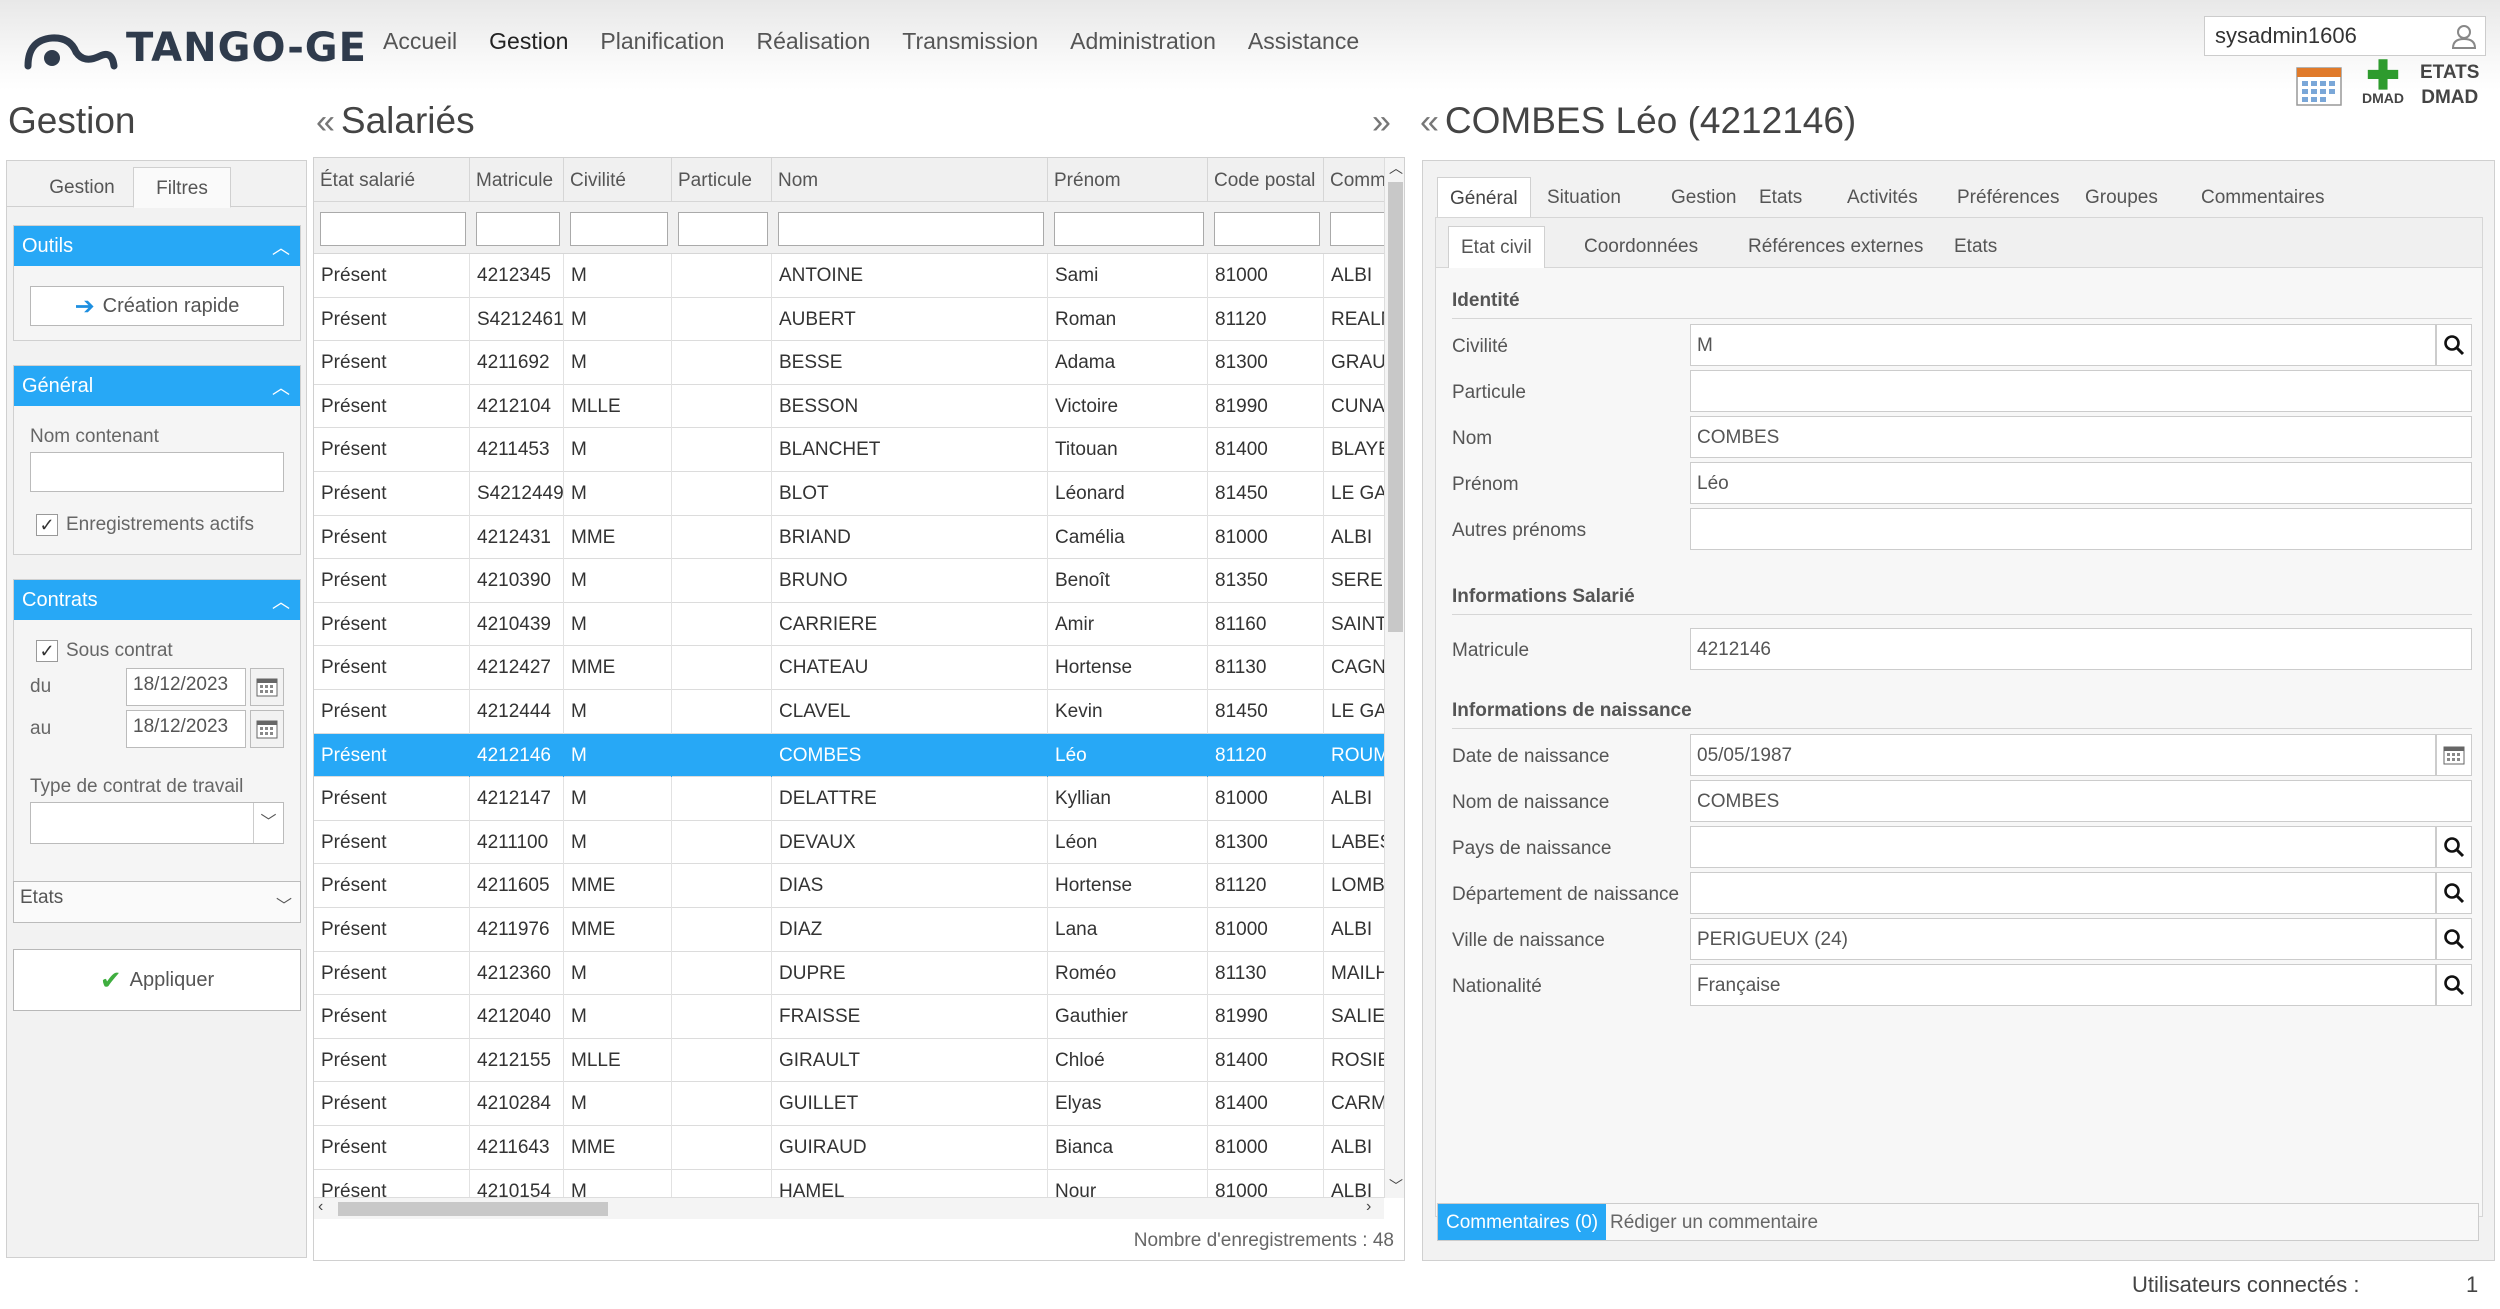  What do you see at coordinates (1703, 197) in the screenshot?
I see `tab-gestion: Gestion` at bounding box center [1703, 197].